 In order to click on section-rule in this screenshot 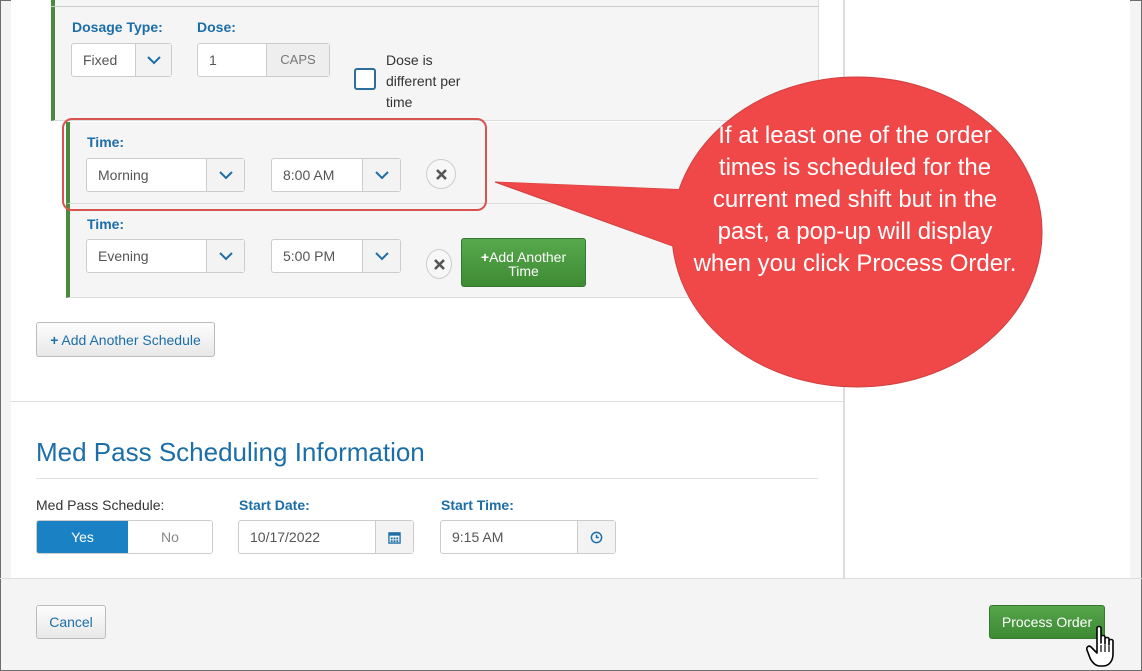, I will do `click(427, 478)`.